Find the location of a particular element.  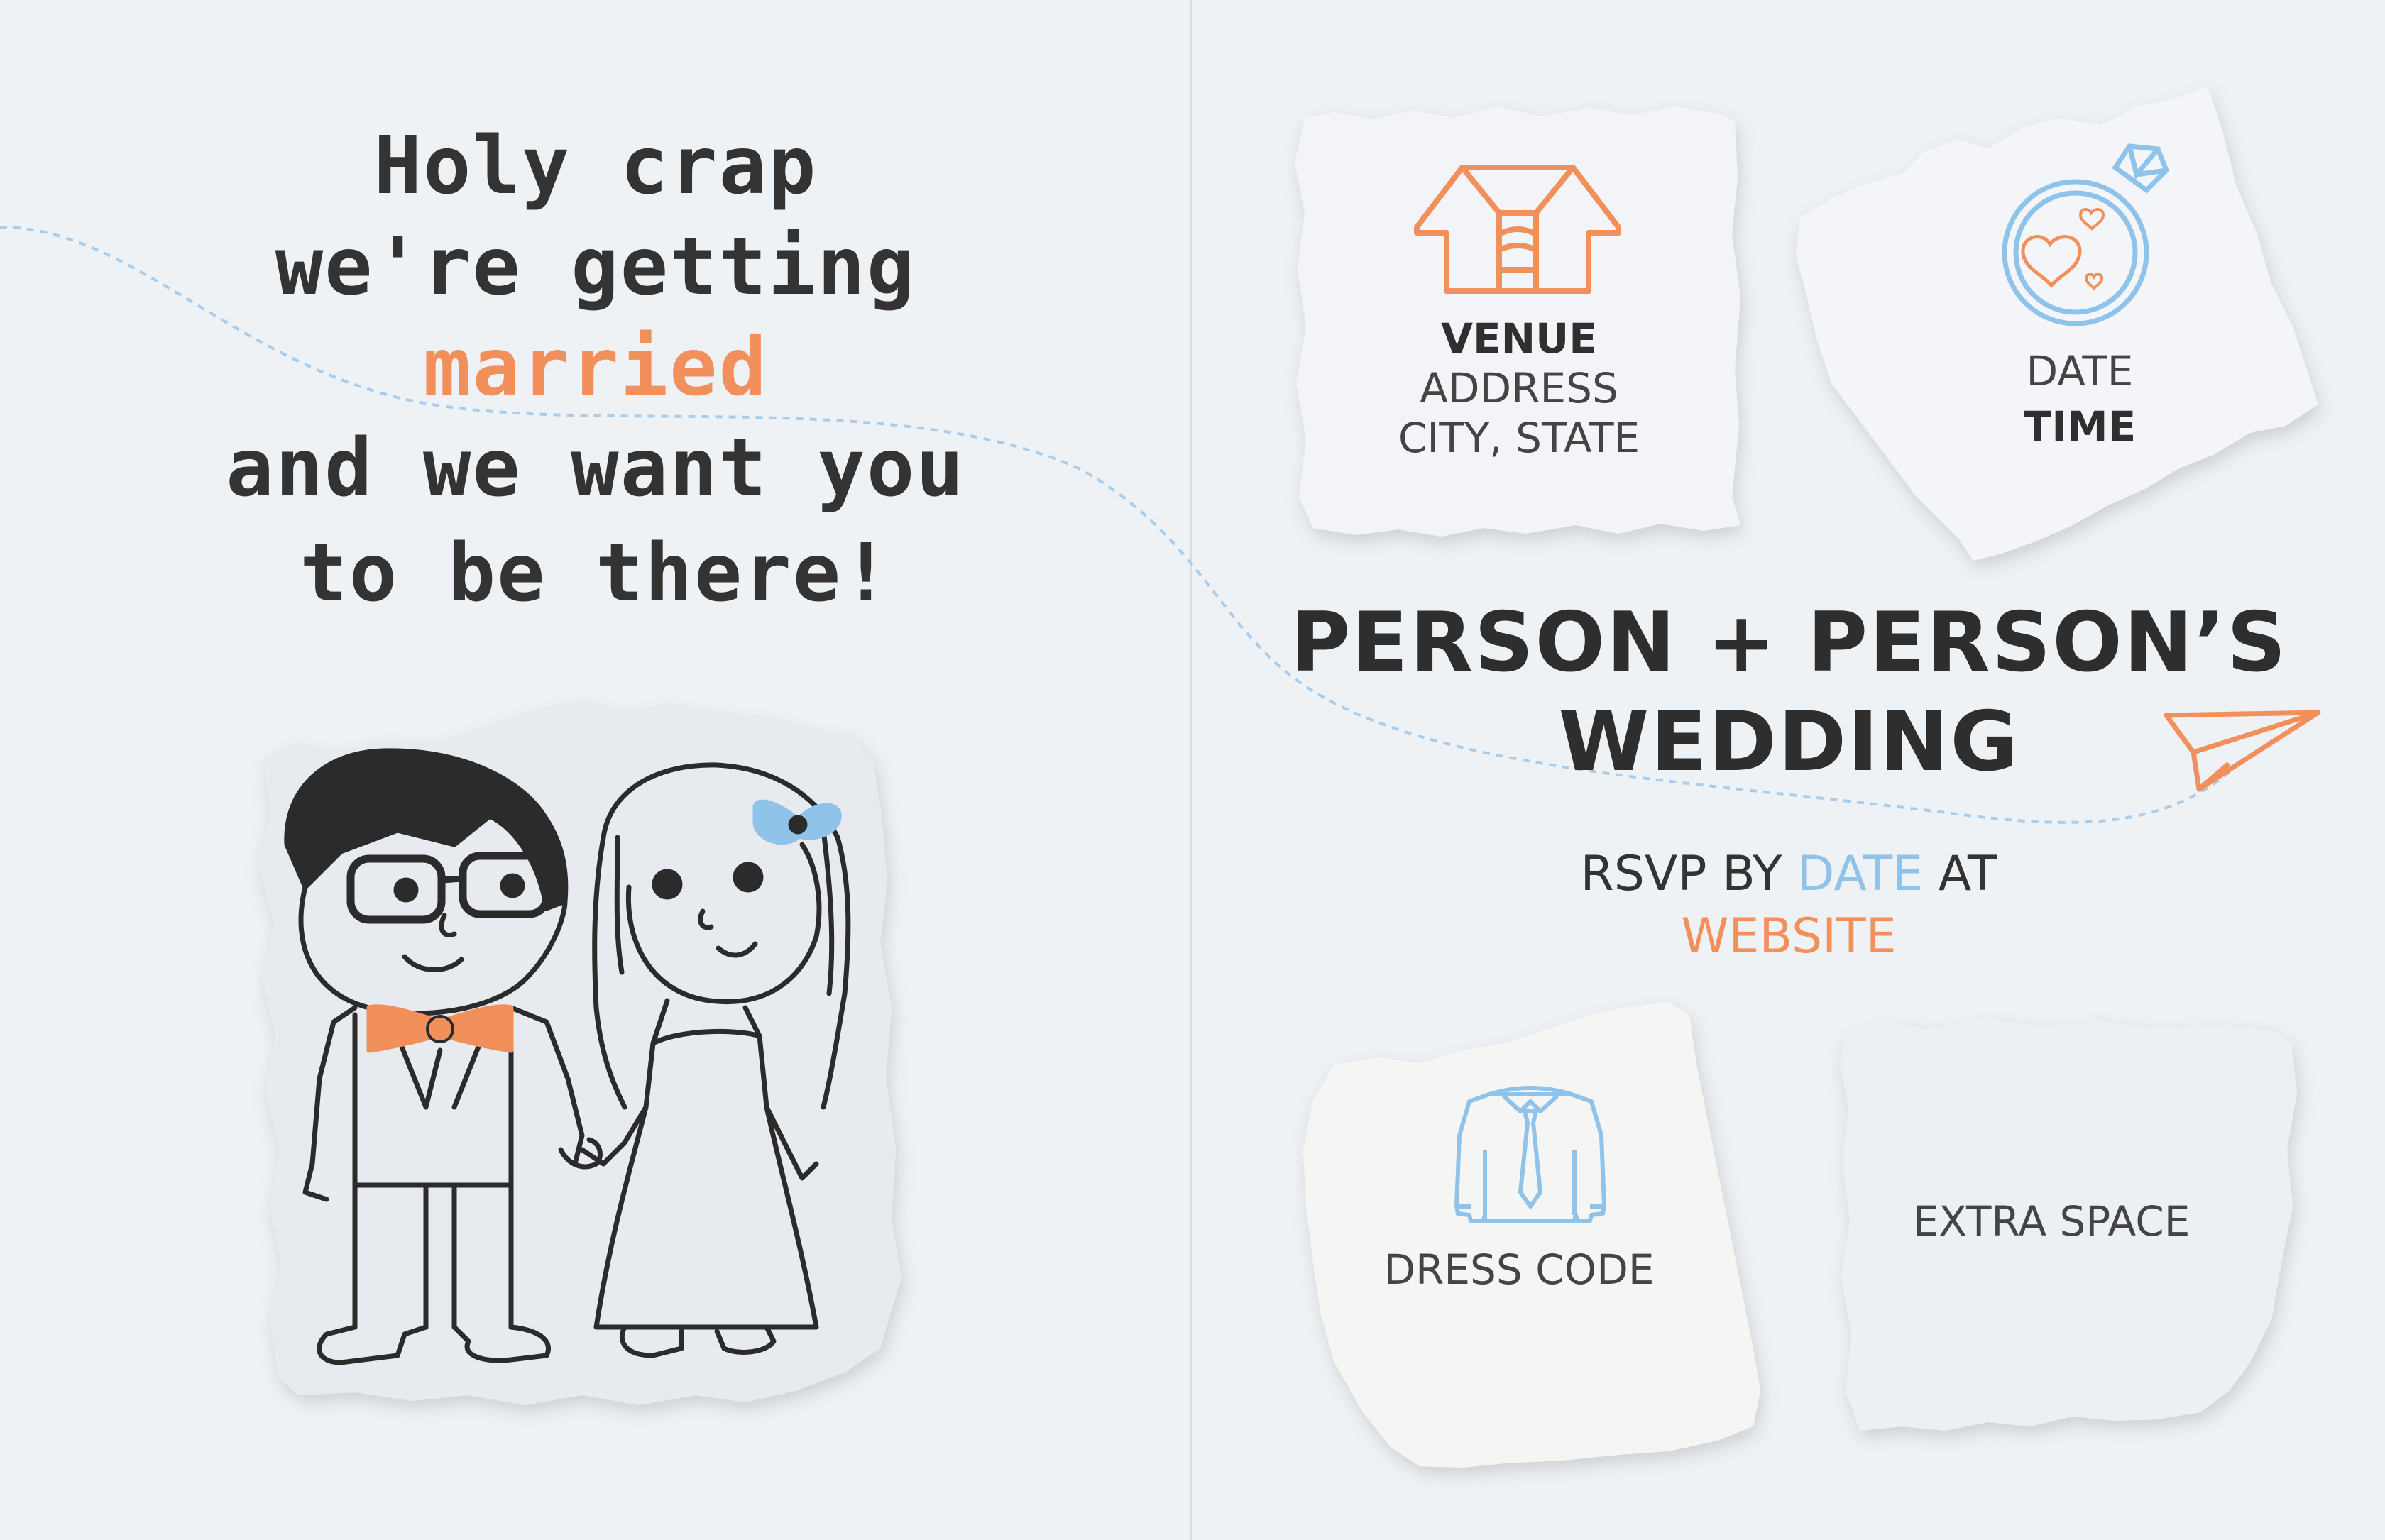

event-date: DATE is located at coordinates (2080, 371).